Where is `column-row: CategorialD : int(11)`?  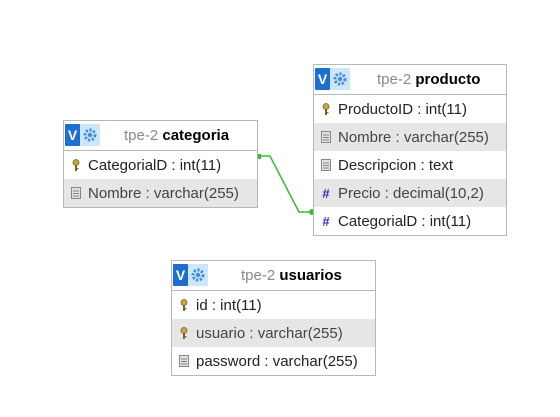
column-row: CategorialD : int(11) is located at coordinates (160, 165).